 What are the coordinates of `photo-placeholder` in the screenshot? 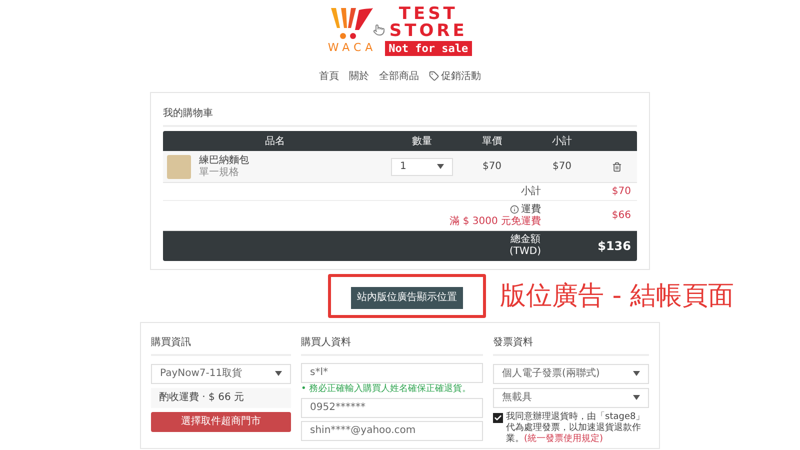 It's located at (179, 166).